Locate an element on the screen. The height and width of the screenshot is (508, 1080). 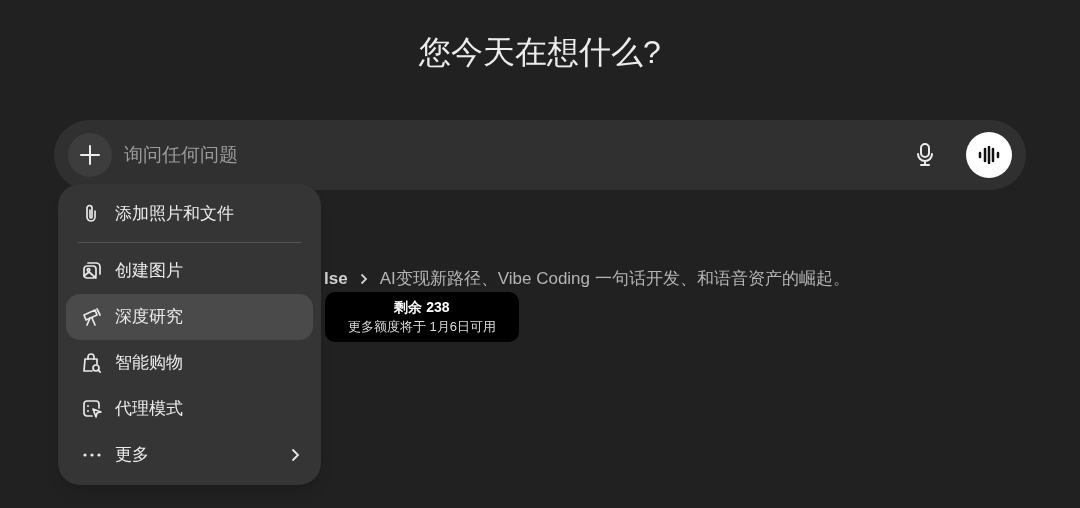
prompt-field: 询问任何问题 is located at coordinates (540, 155).